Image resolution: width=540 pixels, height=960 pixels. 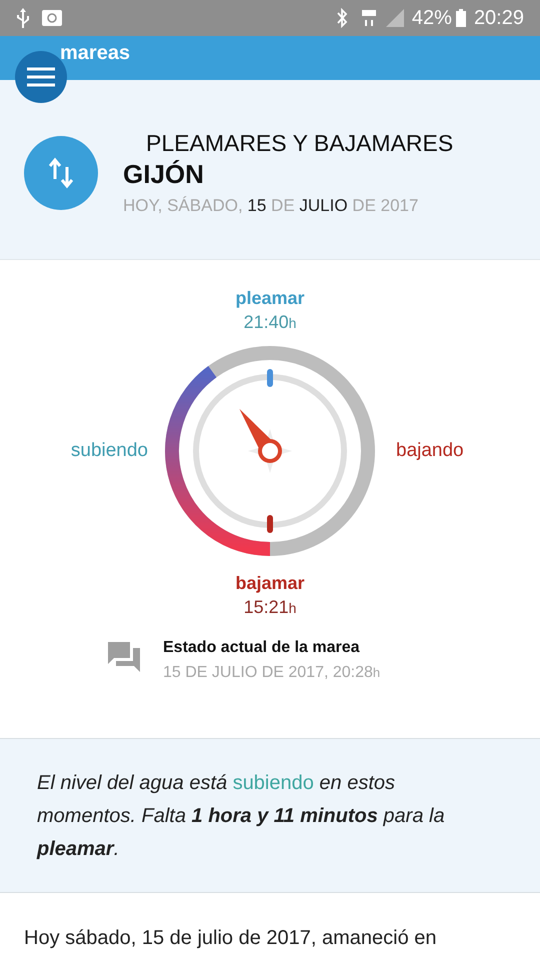 What do you see at coordinates (124, 657) in the screenshot?
I see `chat-icon` at bounding box center [124, 657].